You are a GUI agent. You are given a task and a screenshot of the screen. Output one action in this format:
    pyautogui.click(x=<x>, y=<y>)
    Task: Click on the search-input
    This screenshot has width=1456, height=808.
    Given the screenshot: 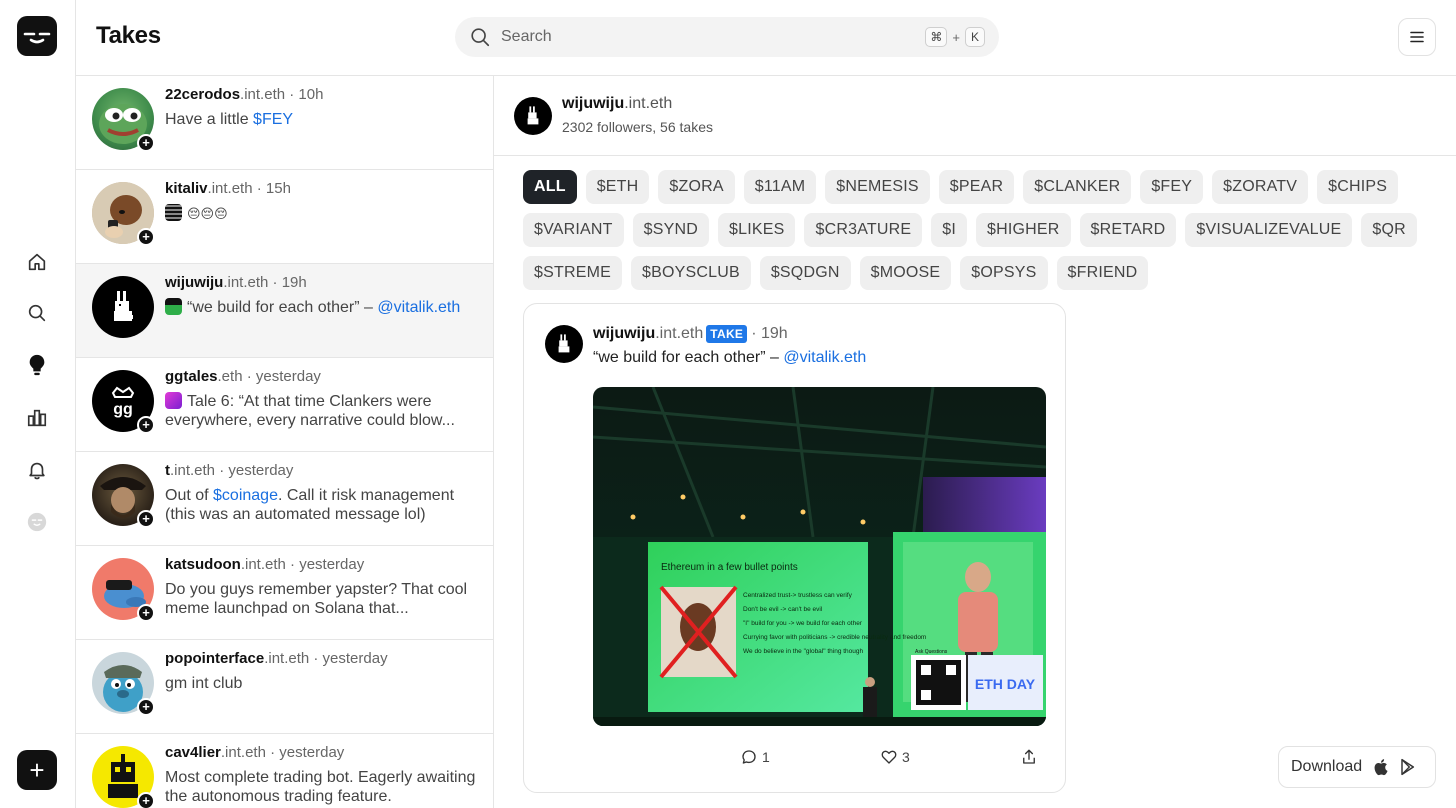 What is the action you would take?
    pyautogui.click(x=713, y=37)
    